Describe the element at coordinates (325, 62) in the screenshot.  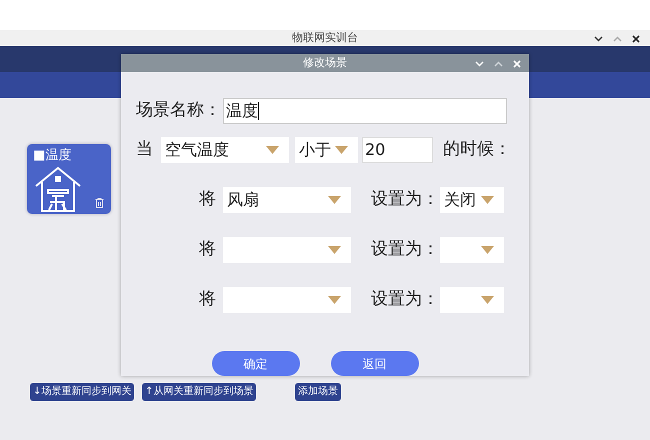
I see `dialog-title: 修改场景` at that location.